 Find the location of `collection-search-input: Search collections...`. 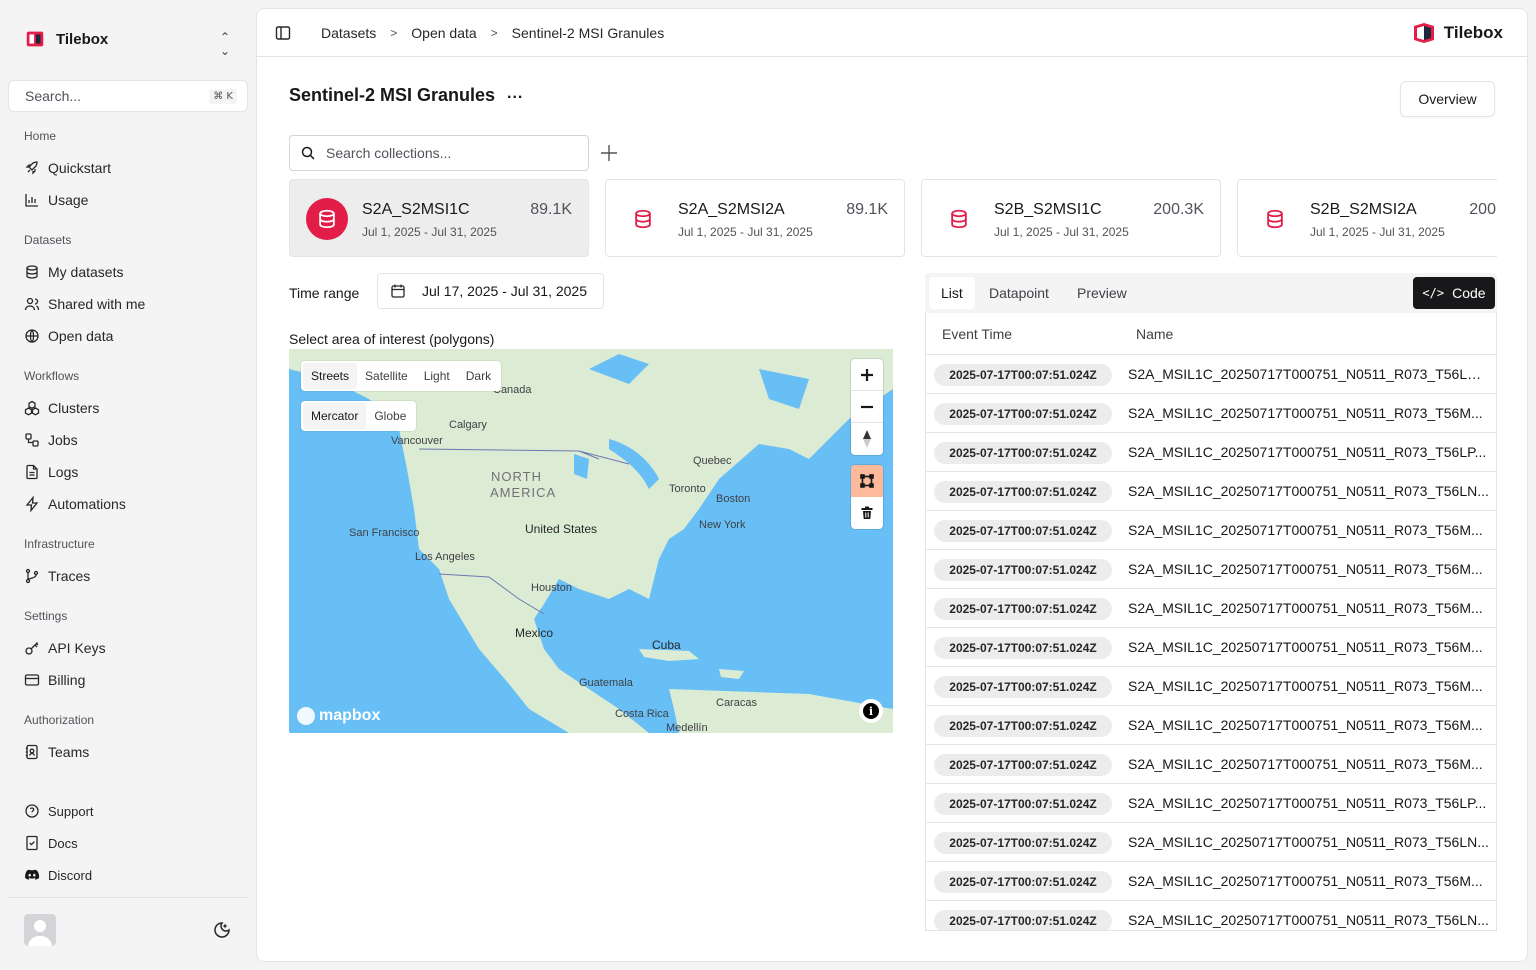

collection-search-input: Search collections... is located at coordinates (439, 153).